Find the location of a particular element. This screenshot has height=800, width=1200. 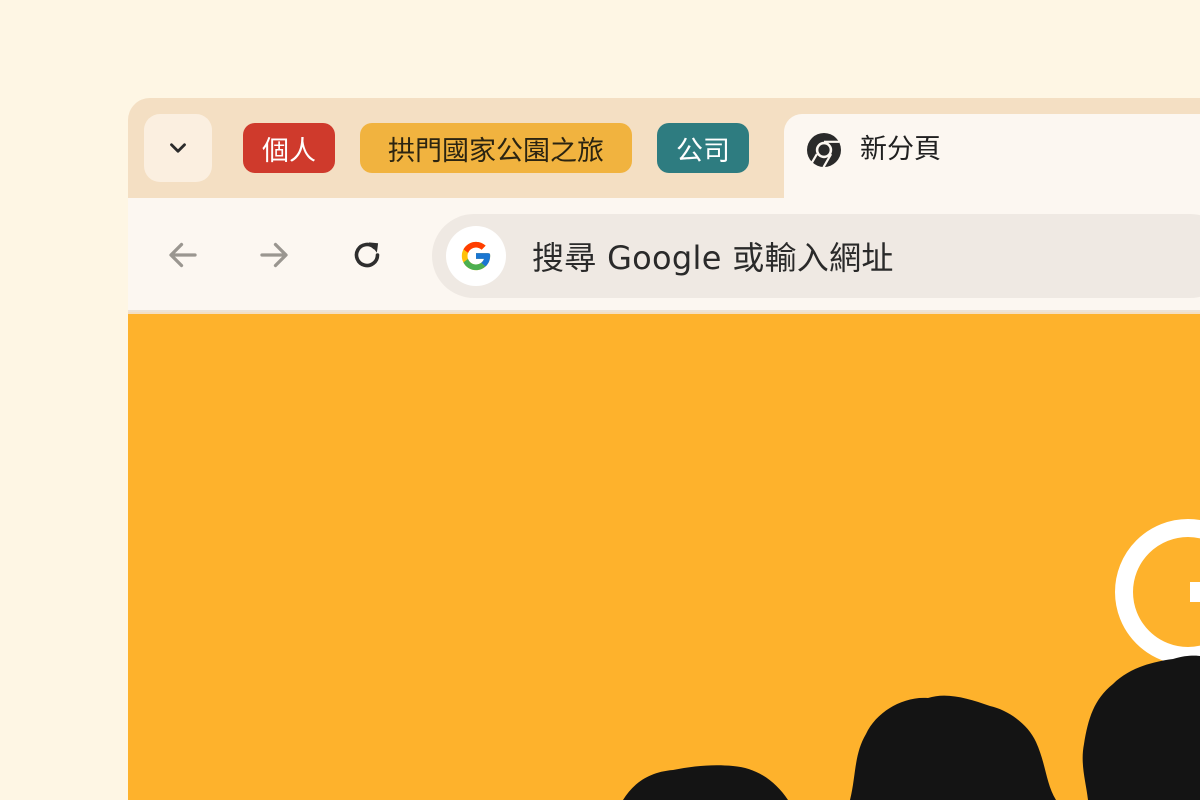

tab-group-arches-trip: 拱門國家公園之旅 is located at coordinates (496, 148).